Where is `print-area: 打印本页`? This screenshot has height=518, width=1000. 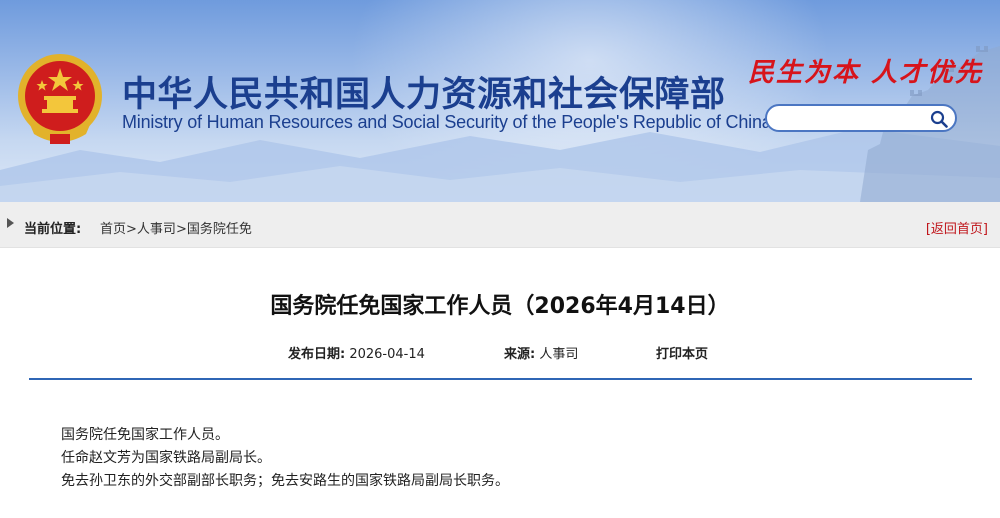
print-area: 打印本页 is located at coordinates (682, 352).